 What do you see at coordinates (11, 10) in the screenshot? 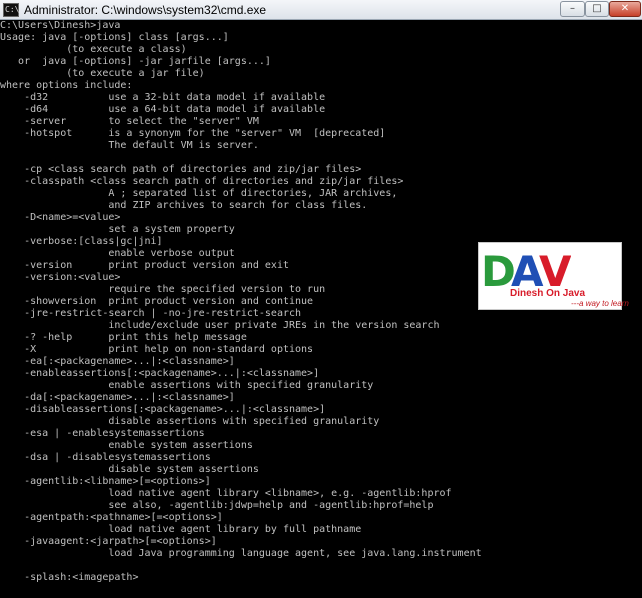
I see `command-prompt-icon: C:\` at bounding box center [11, 10].